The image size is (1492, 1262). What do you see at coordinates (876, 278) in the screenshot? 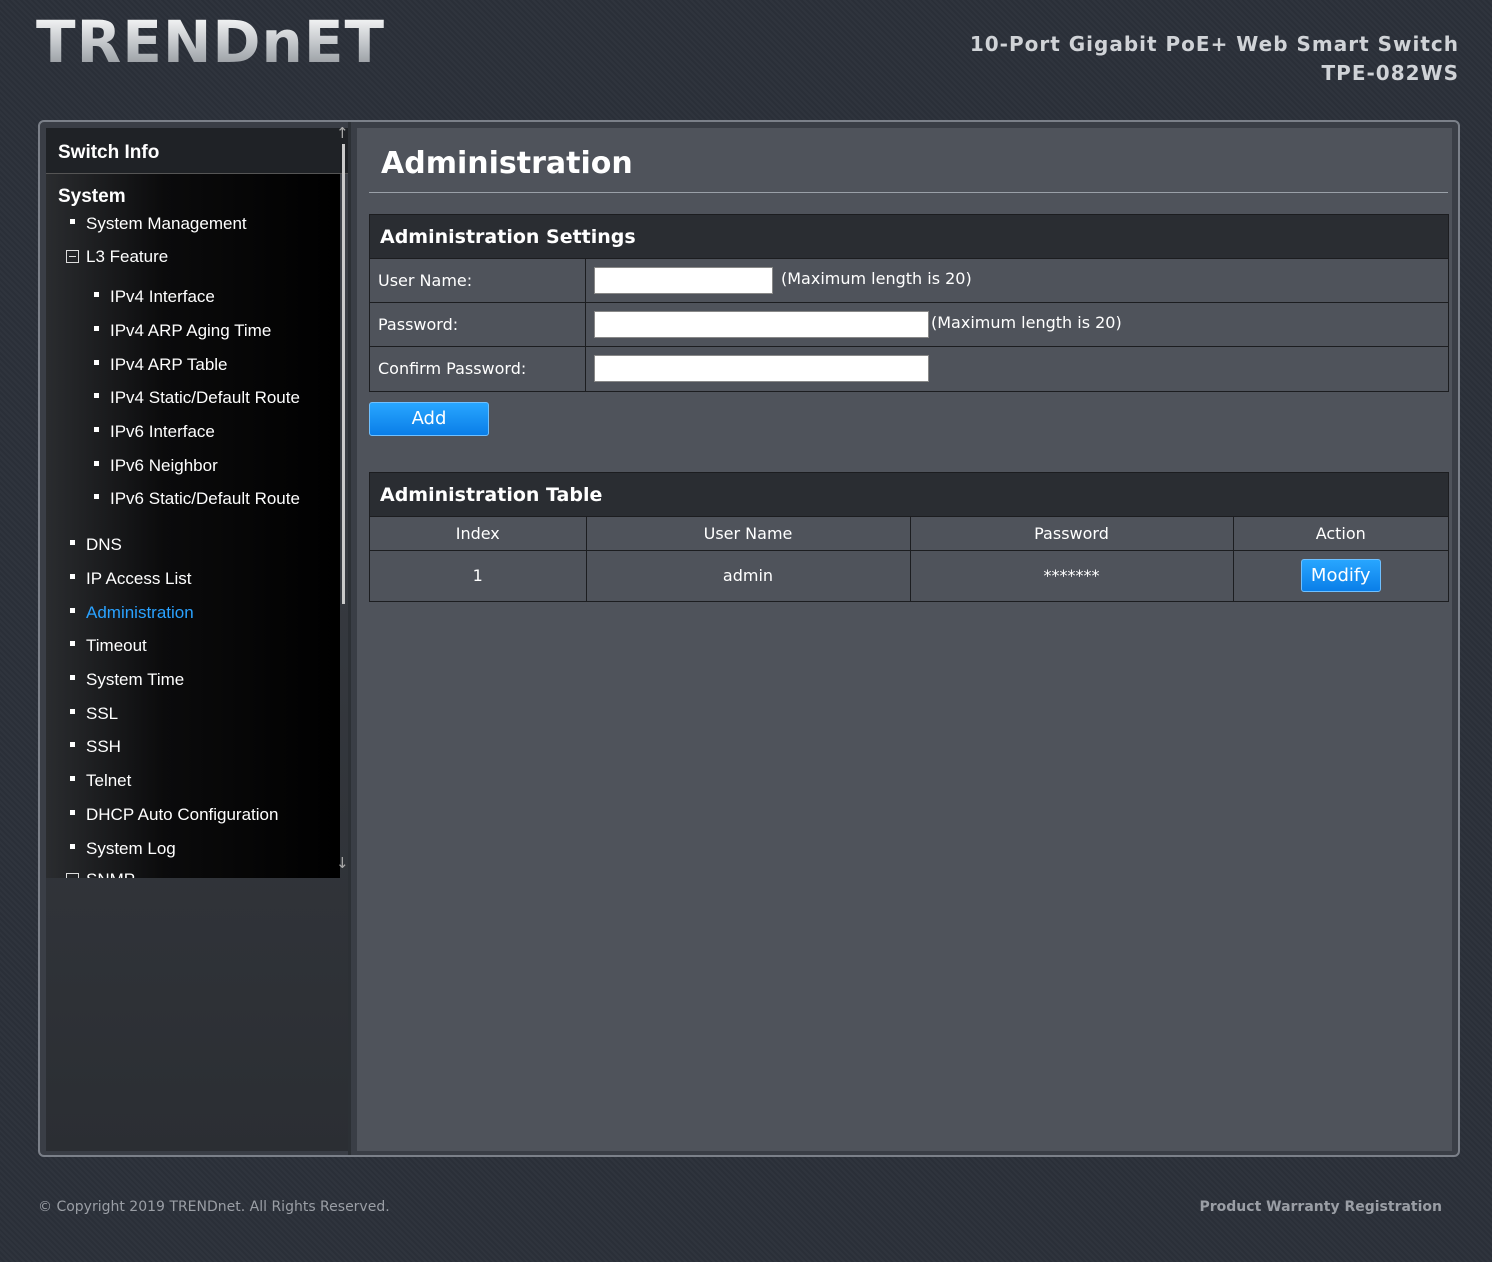
I see `user-name-hint: (Maximum length is 20)` at bounding box center [876, 278].